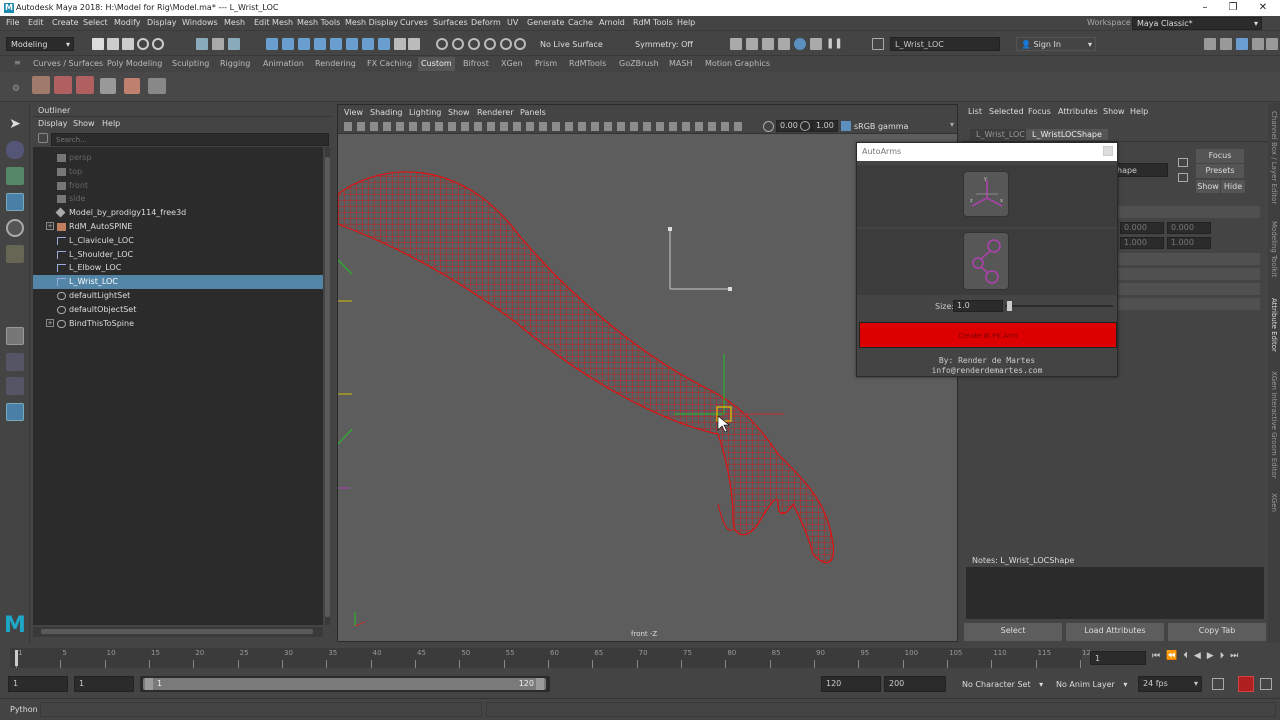 Image resolution: width=1280 pixels, height=720 pixels. Describe the element at coordinates (235, 64) in the screenshot. I see `shelf-tab-rigging: Rigging` at that location.